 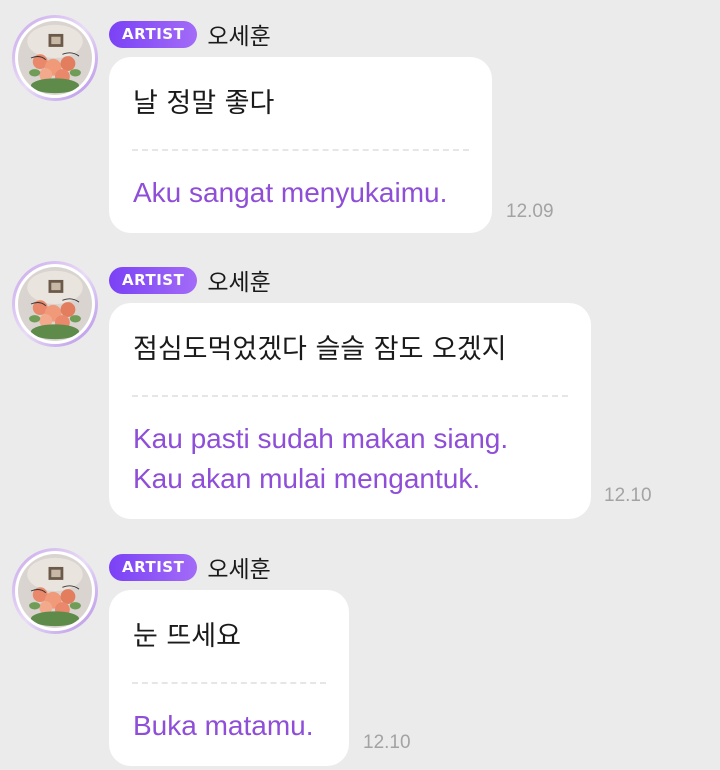 I want to click on translation-line: Kau akan mulai mengantuk., so click(x=307, y=478).